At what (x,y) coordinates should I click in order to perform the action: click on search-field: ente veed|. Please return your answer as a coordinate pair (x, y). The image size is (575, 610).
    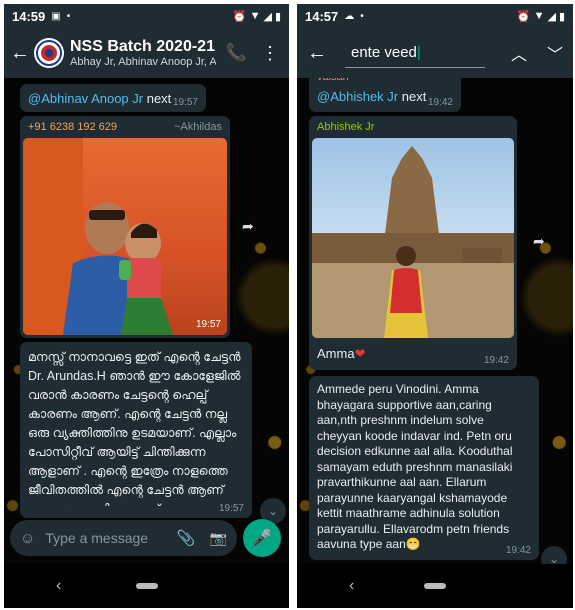
    Looking at the image, I should click on (415, 53).